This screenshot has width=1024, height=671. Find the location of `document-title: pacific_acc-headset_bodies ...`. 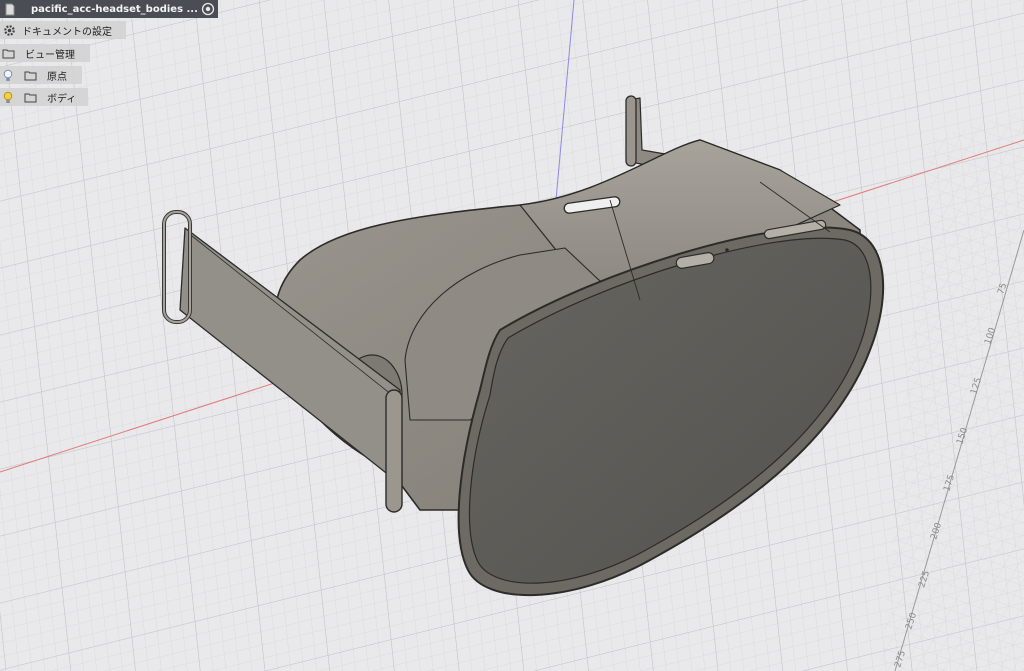

document-title: pacific_acc-headset_bodies ... is located at coordinates (114, 9).